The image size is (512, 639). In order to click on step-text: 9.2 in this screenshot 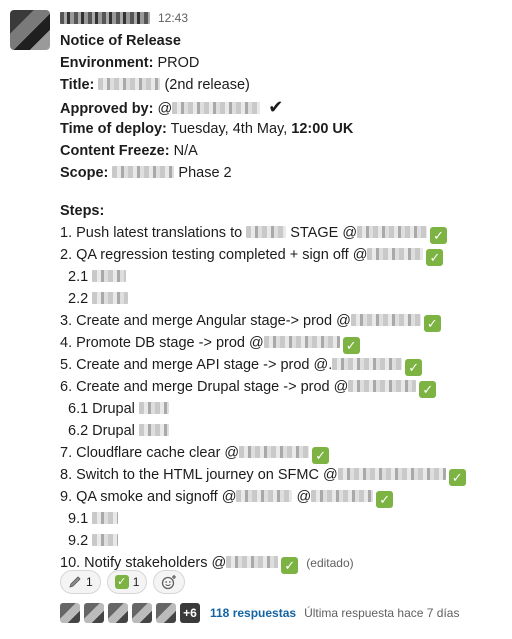, I will do `click(78, 541)`.